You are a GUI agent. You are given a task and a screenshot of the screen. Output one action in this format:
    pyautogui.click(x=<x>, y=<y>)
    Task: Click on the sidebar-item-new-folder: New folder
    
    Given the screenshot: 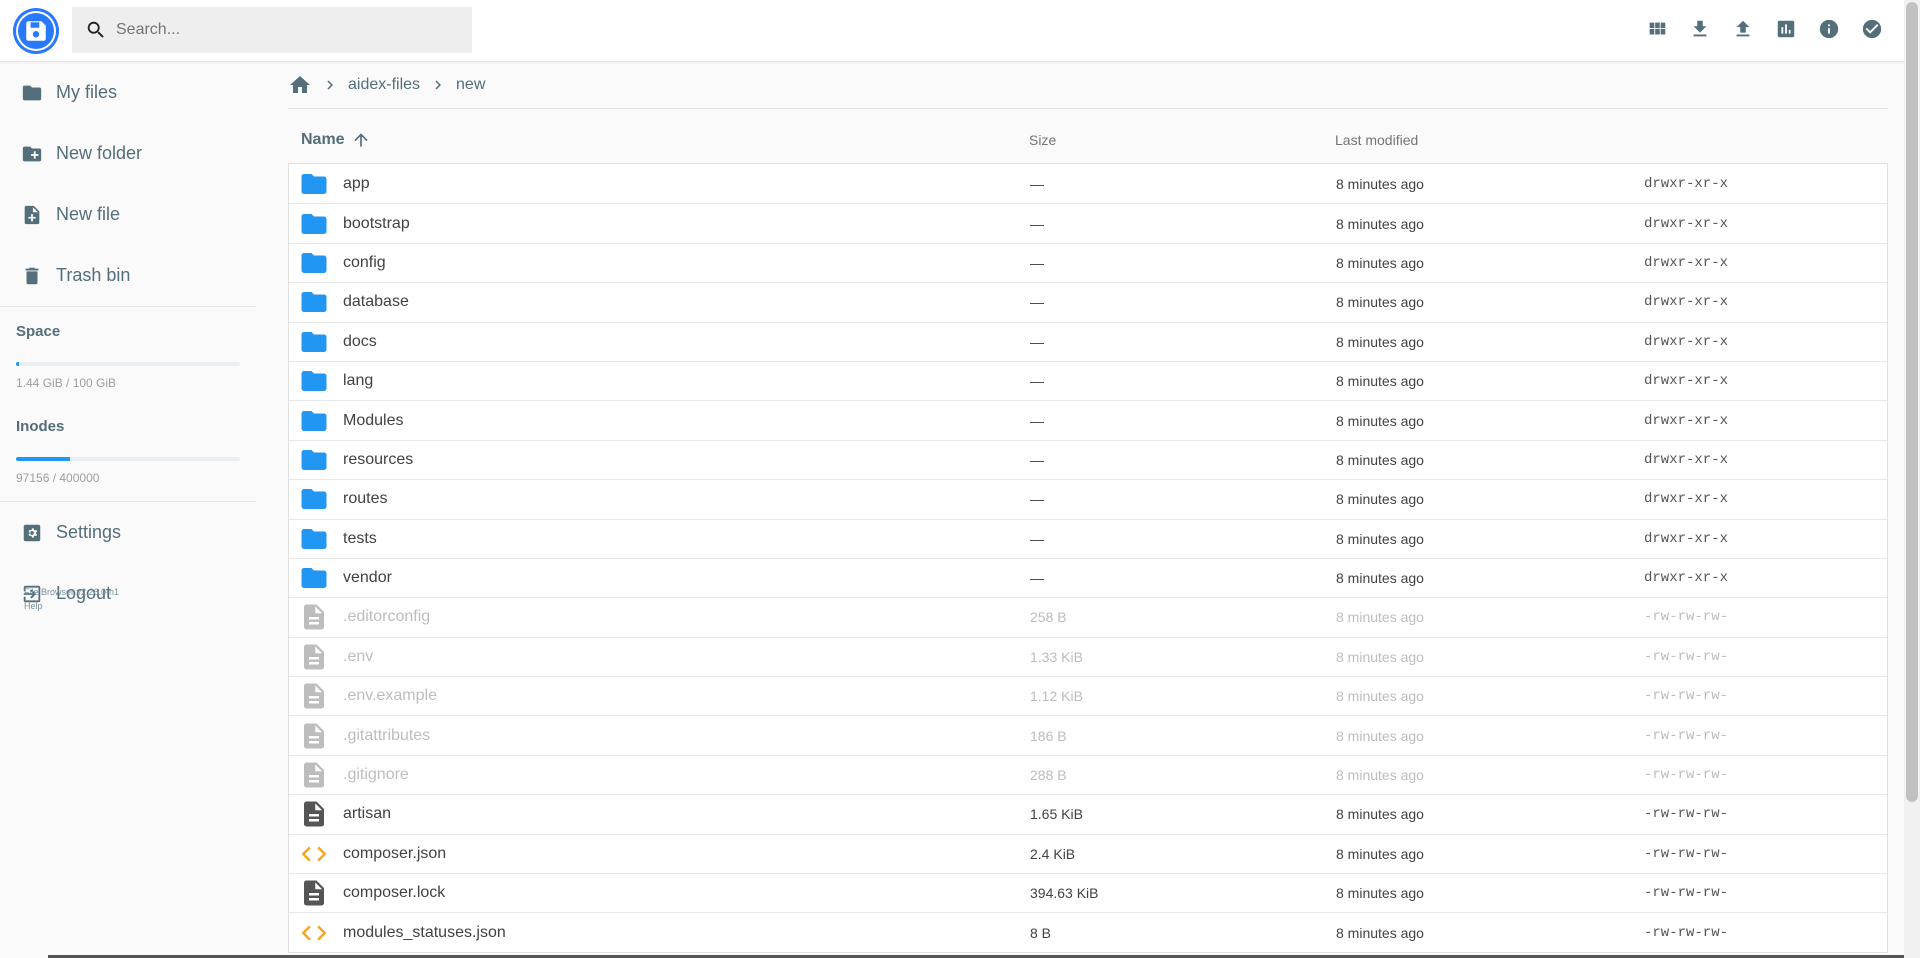 What is the action you would take?
    pyautogui.click(x=128, y=153)
    